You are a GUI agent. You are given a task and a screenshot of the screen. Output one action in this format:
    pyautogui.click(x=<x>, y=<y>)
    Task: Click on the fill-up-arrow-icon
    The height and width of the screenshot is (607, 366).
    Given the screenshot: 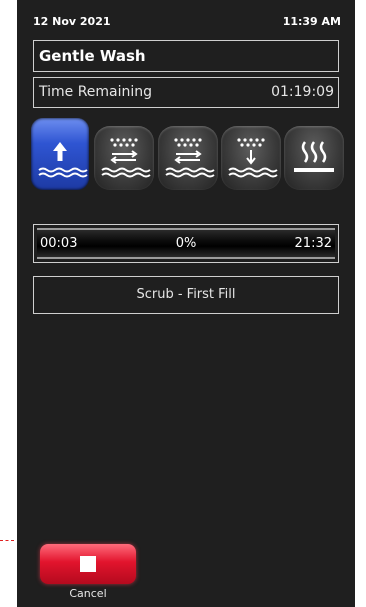 What is the action you would take?
    pyautogui.click(x=63, y=160)
    